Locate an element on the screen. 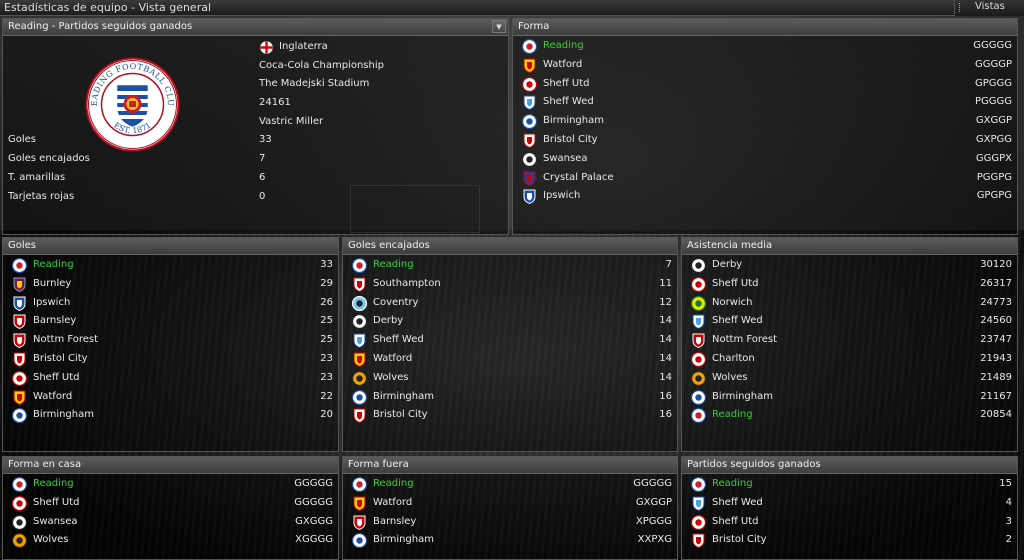 This screenshot has width=1024, height=560. team-name: Charlton is located at coordinates (733, 359).